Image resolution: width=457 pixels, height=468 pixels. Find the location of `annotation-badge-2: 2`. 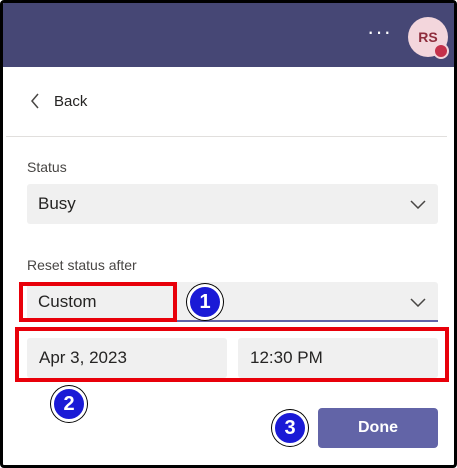

annotation-badge-2: 2 is located at coordinates (69, 404).